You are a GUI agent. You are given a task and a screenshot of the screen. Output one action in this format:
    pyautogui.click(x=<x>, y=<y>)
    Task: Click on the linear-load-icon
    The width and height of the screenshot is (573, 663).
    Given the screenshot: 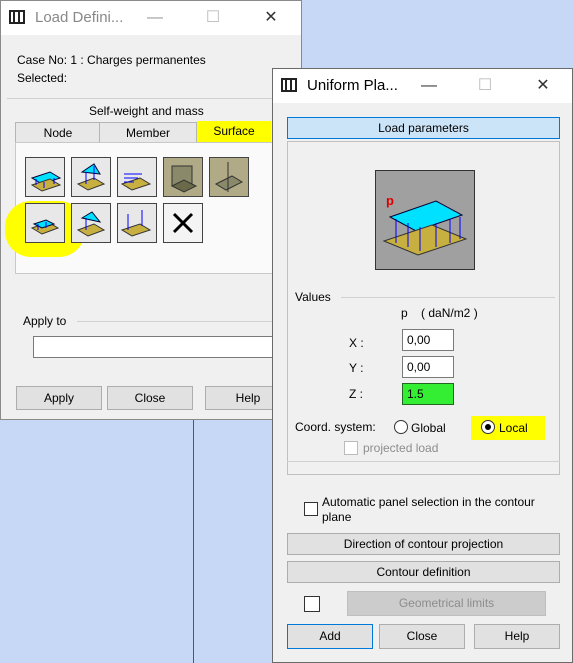 What is the action you would take?
    pyautogui.click(x=91, y=177)
    